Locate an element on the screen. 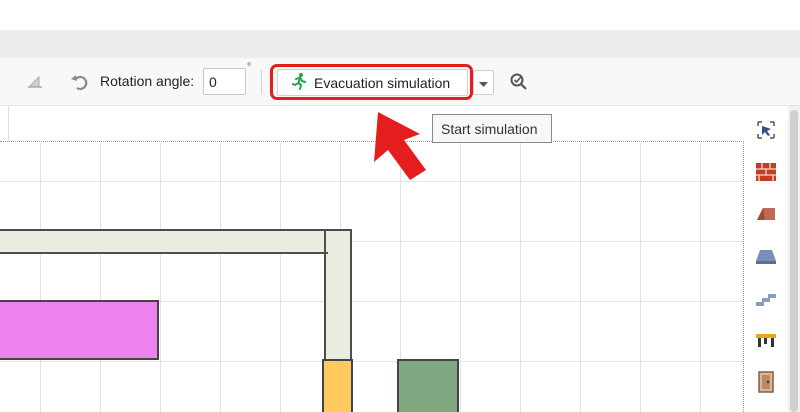  wall-fill is located at coordinates (338, 306).